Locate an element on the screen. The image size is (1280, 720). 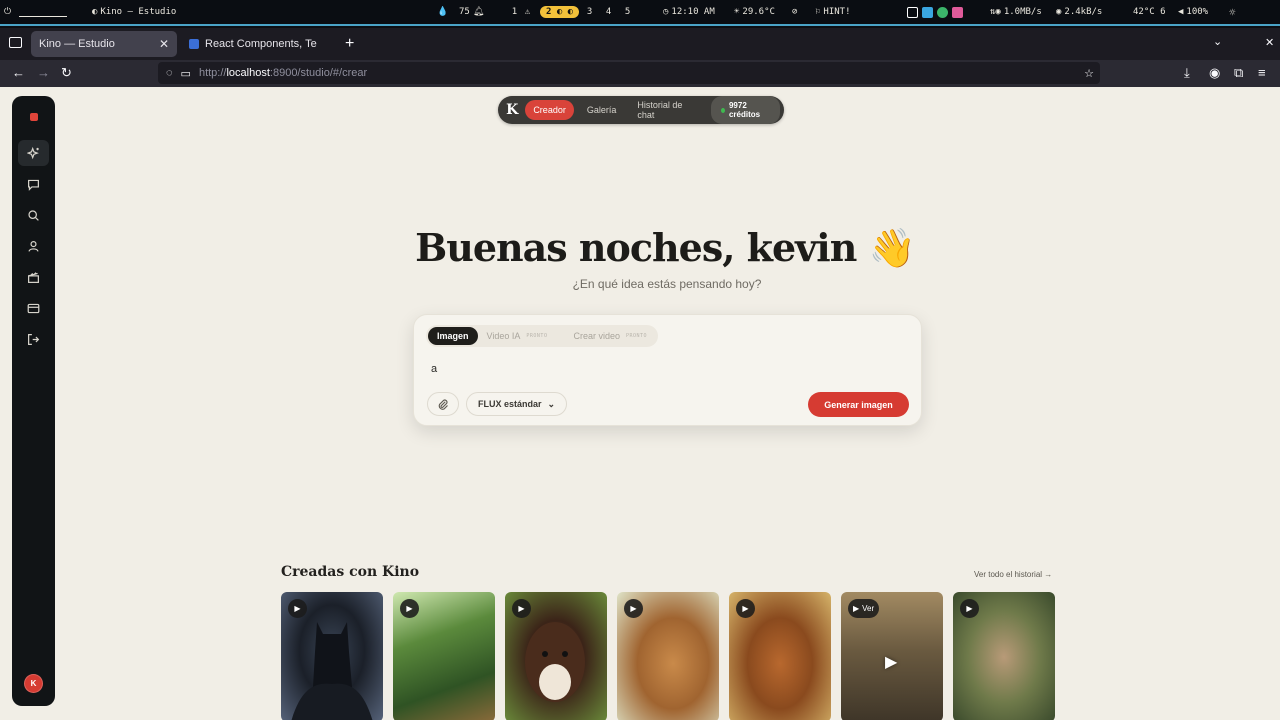
gallery-item-batman: ▶ is located at coordinates (332, 656).